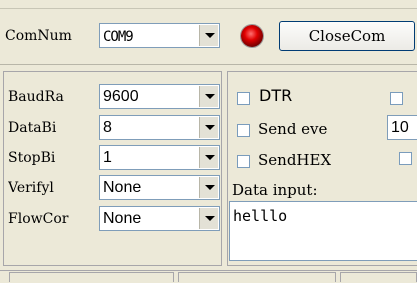 The height and width of the screenshot is (283, 417). What do you see at coordinates (276, 95) in the screenshot?
I see `dtr-label: DTR` at bounding box center [276, 95].